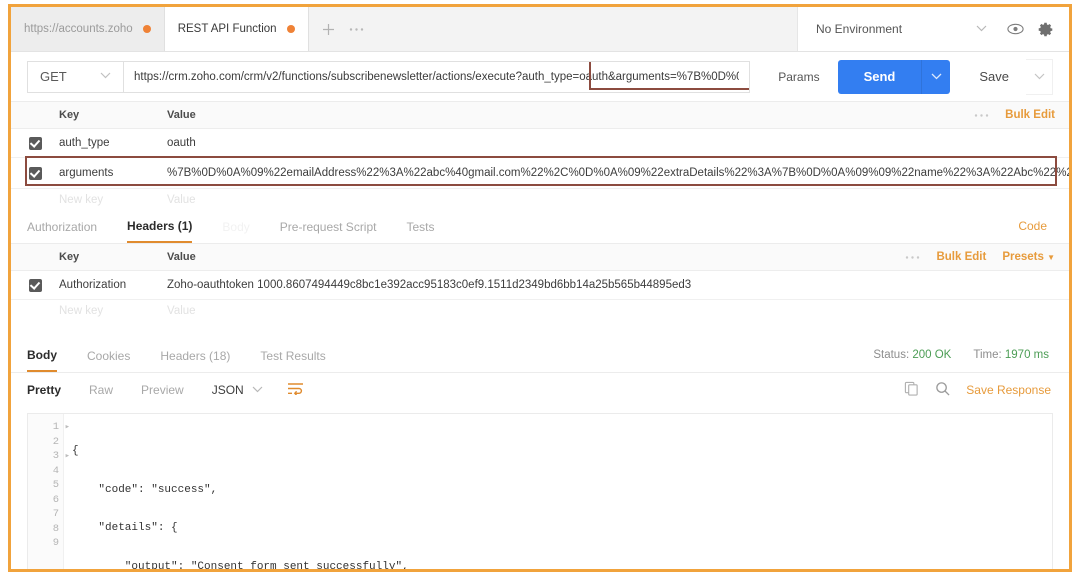  What do you see at coordinates (295, 390) in the screenshot?
I see `word-wrap-icon` at bounding box center [295, 390].